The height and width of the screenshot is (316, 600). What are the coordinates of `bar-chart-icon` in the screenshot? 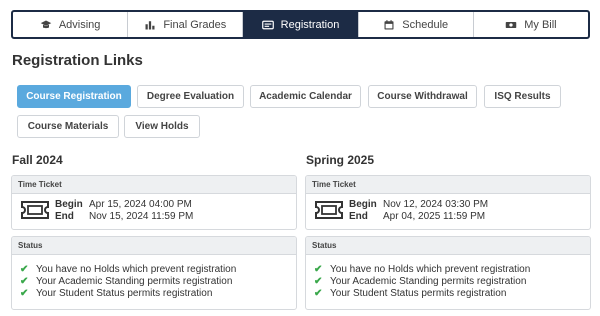 It's located at (150, 24).